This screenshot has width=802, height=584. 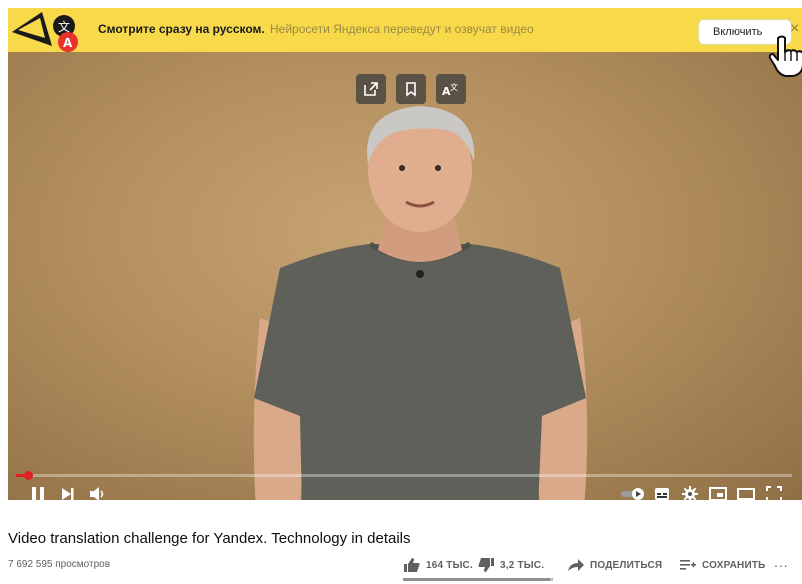 What do you see at coordinates (59, 564) in the screenshot?
I see `view-count: 7 692 595 просмотров` at bounding box center [59, 564].